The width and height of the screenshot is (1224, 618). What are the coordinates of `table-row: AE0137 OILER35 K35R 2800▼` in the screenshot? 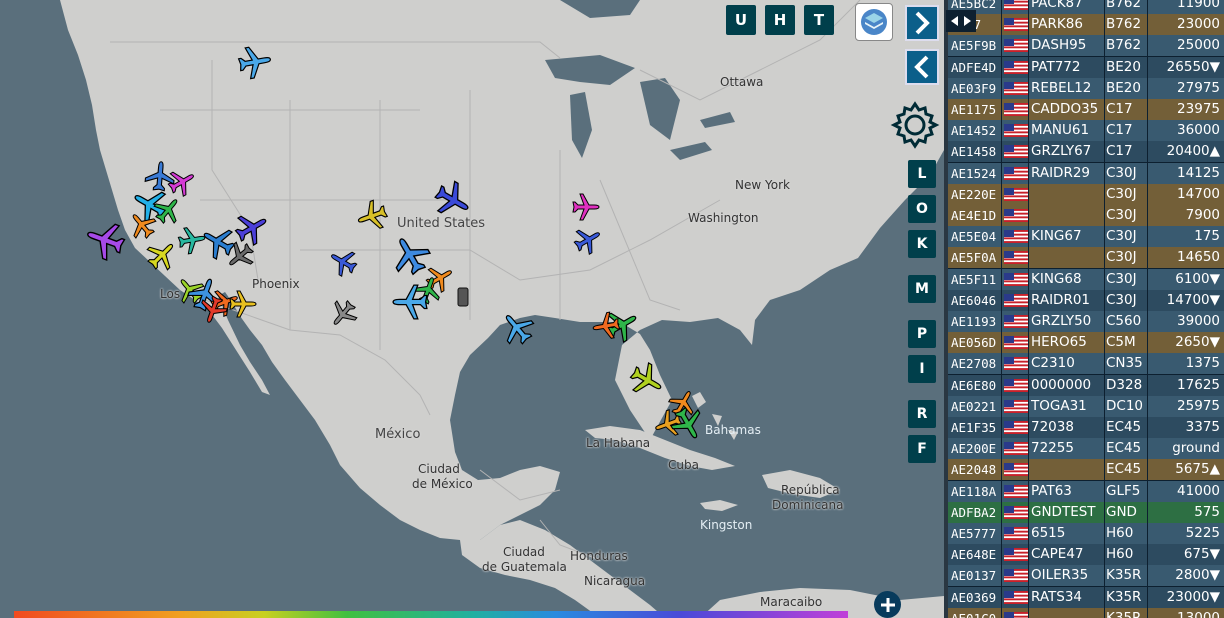 It's located at (1086, 576).